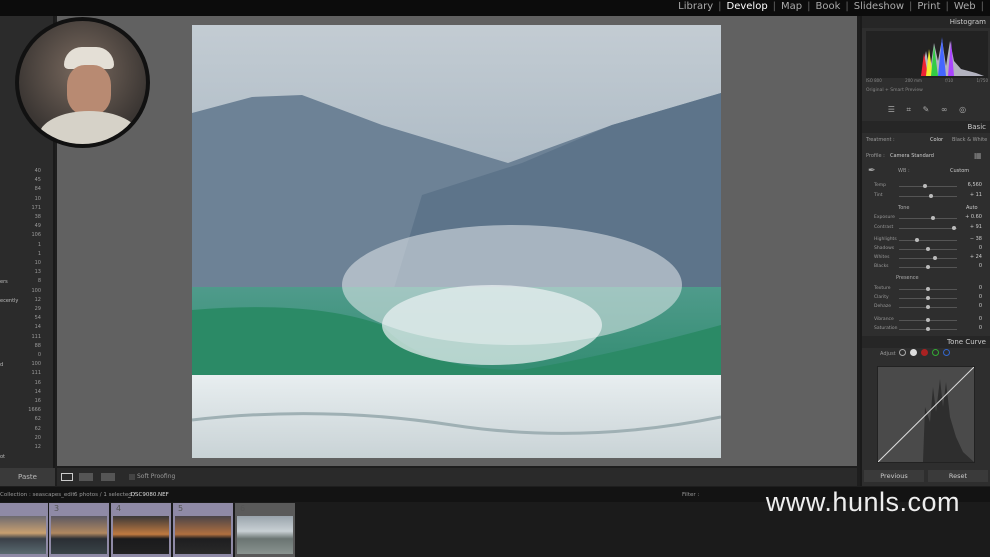 Image resolution: width=990 pixels, height=557 pixels. I want to click on slider-value: + 91, so click(976, 227).